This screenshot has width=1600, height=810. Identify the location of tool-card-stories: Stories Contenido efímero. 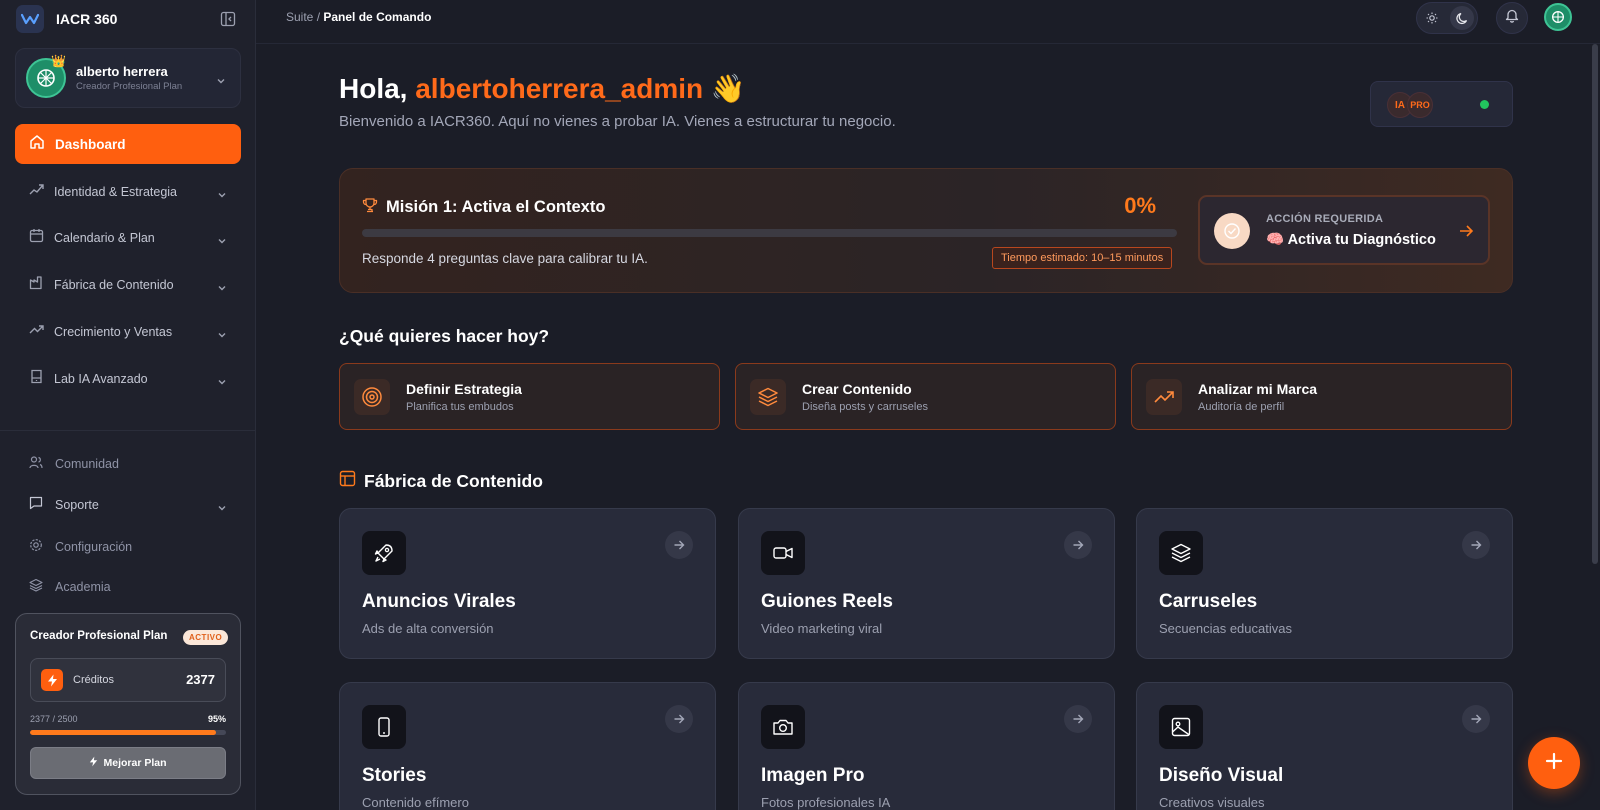
(527, 746).